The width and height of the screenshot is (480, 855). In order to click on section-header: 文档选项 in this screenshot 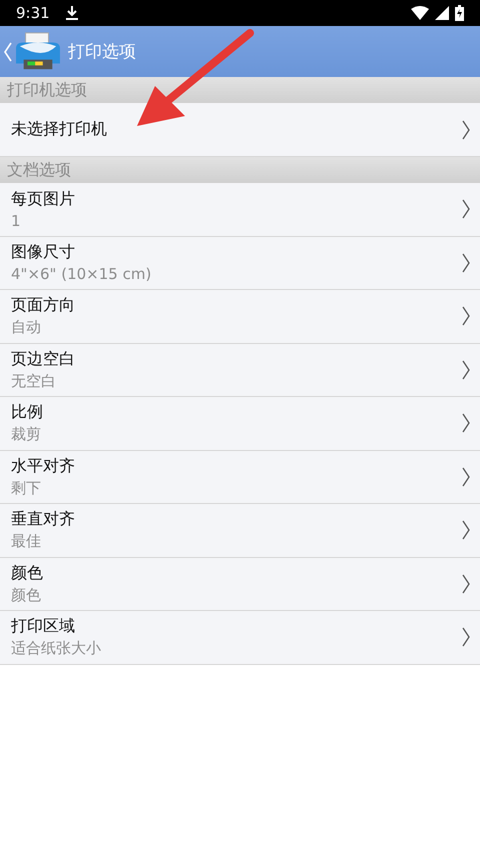, I will do `click(240, 170)`.